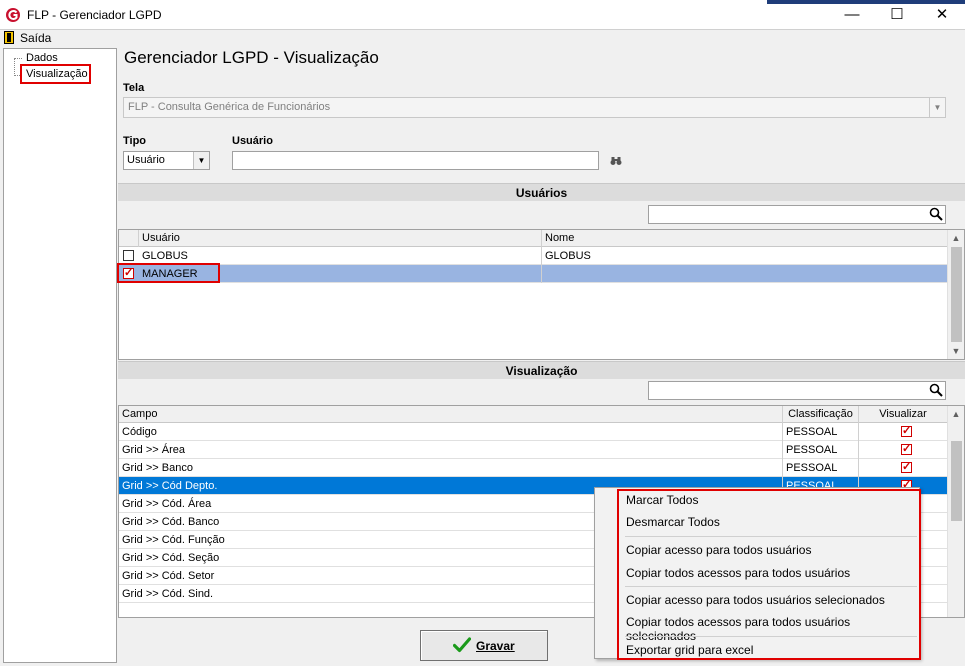 This screenshot has height=666, width=965. I want to click on save-button-label: Gravar, so click(495, 646).